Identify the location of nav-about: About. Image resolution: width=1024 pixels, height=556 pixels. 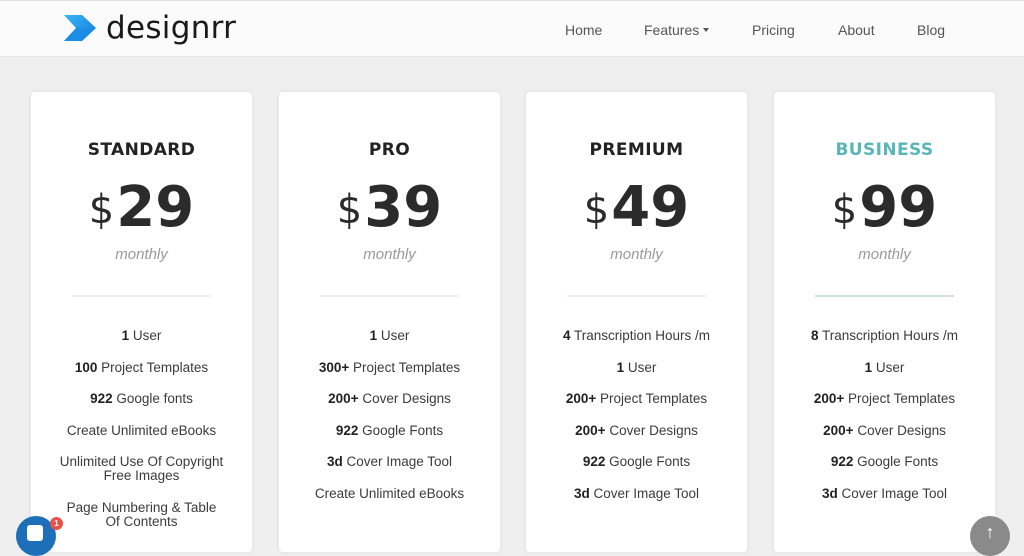
(856, 30).